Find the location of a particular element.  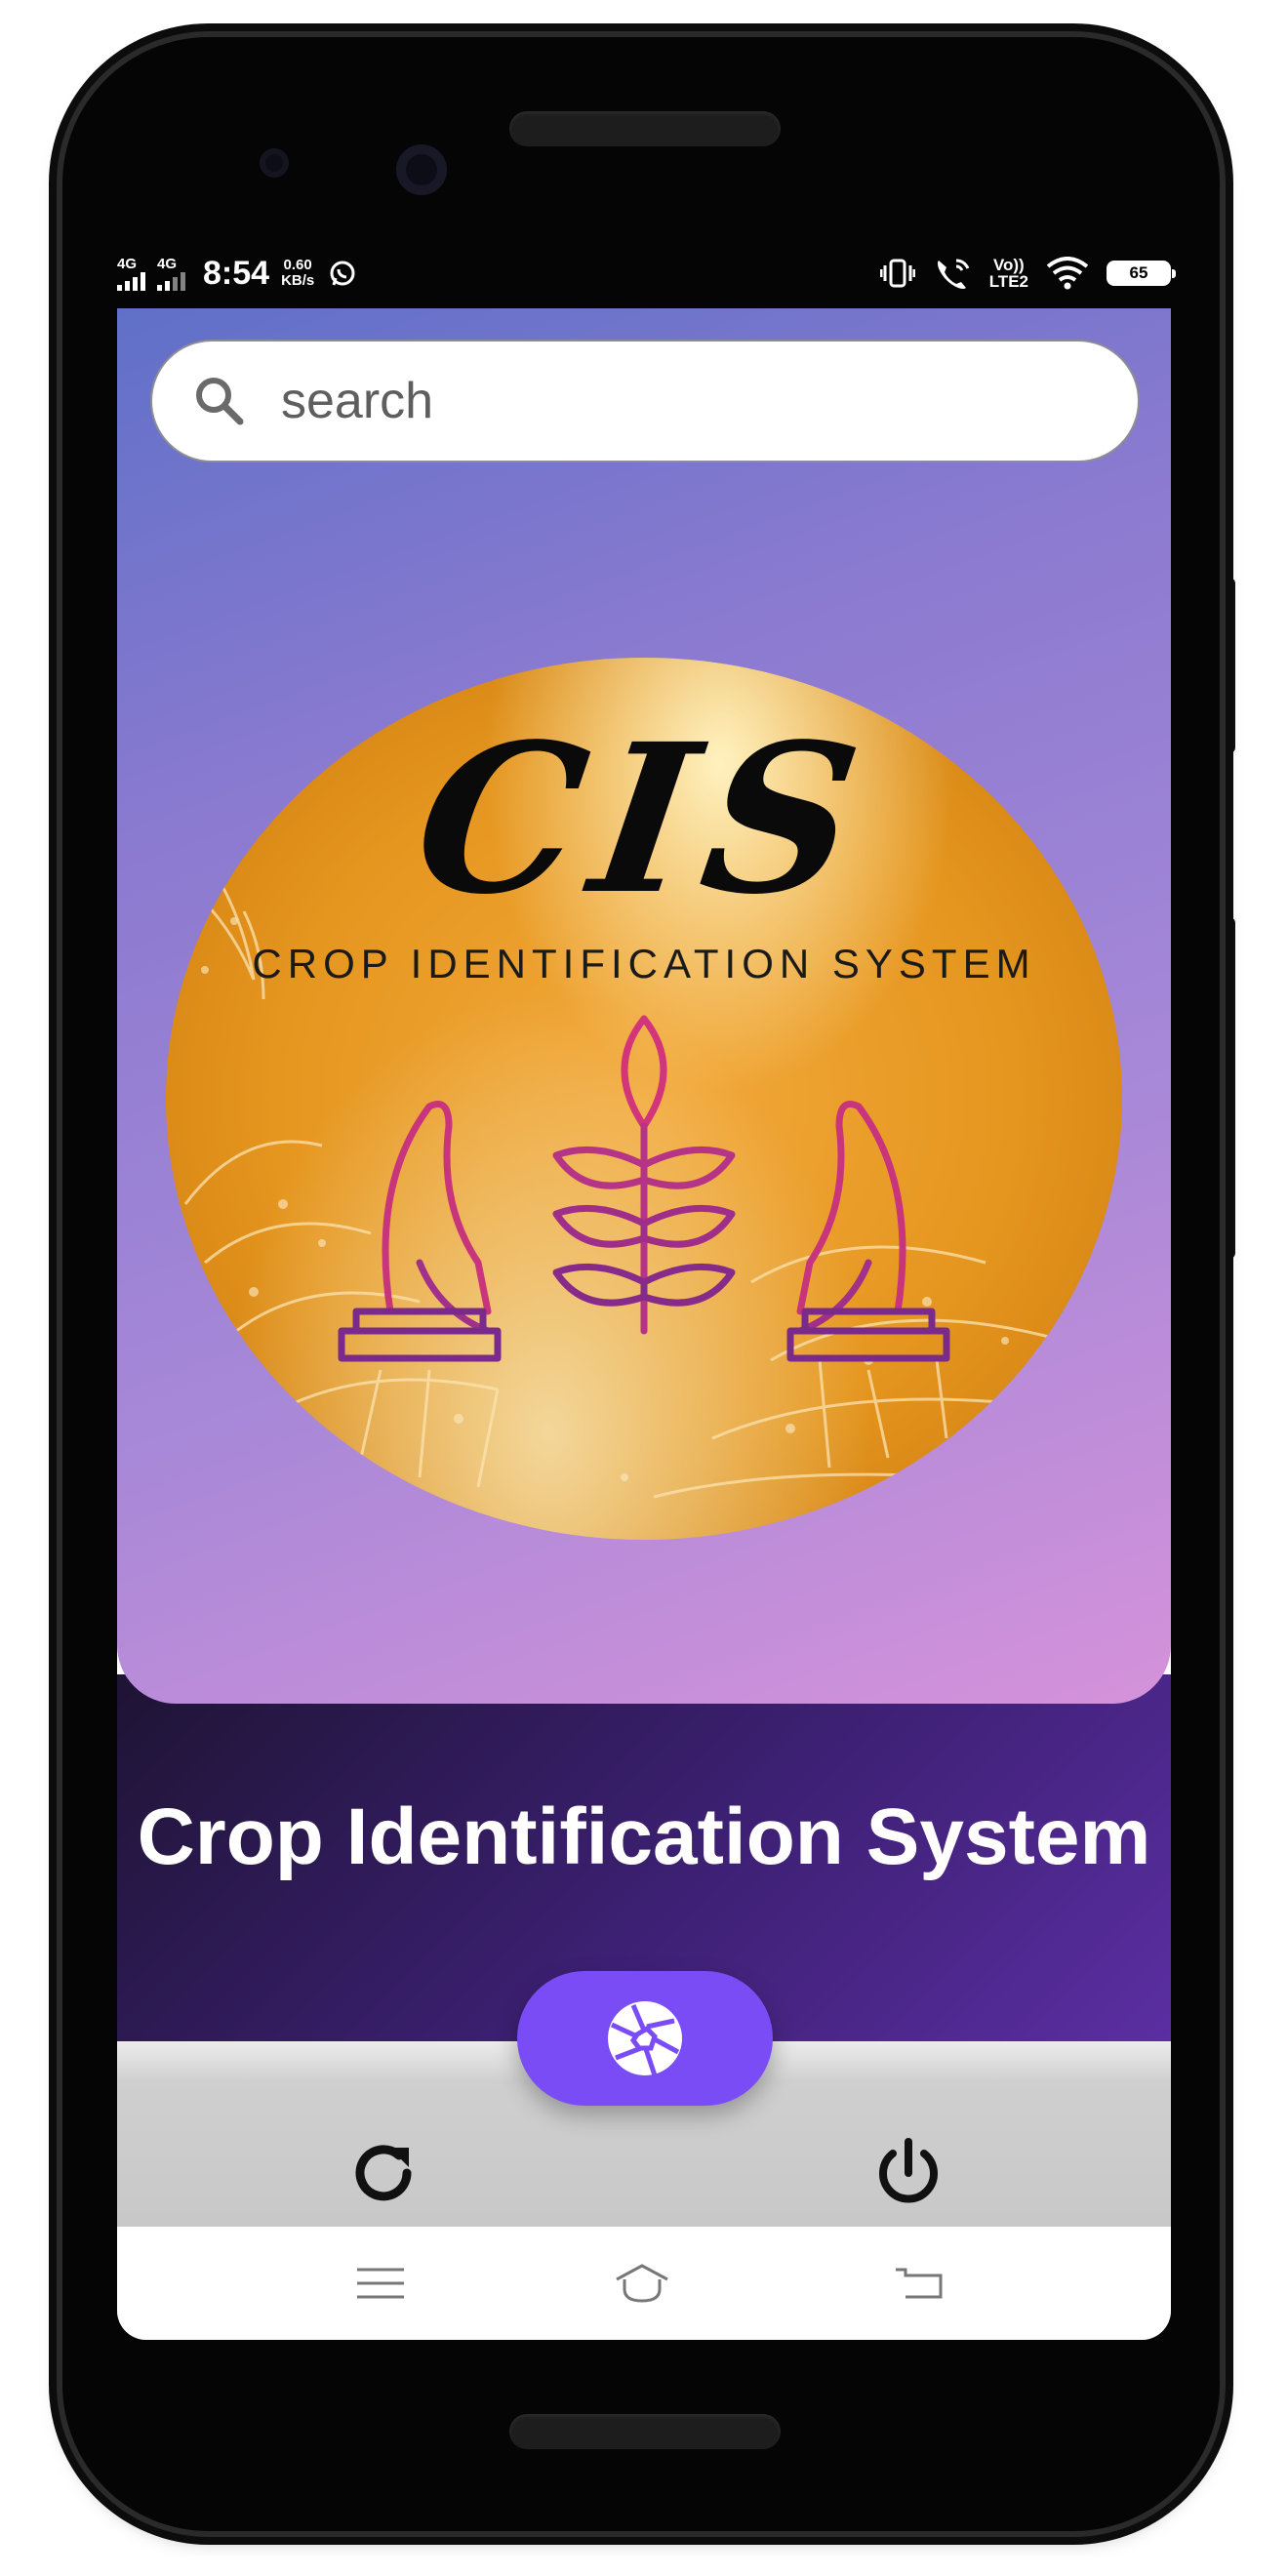

bottom-speaker is located at coordinates (645, 2431).